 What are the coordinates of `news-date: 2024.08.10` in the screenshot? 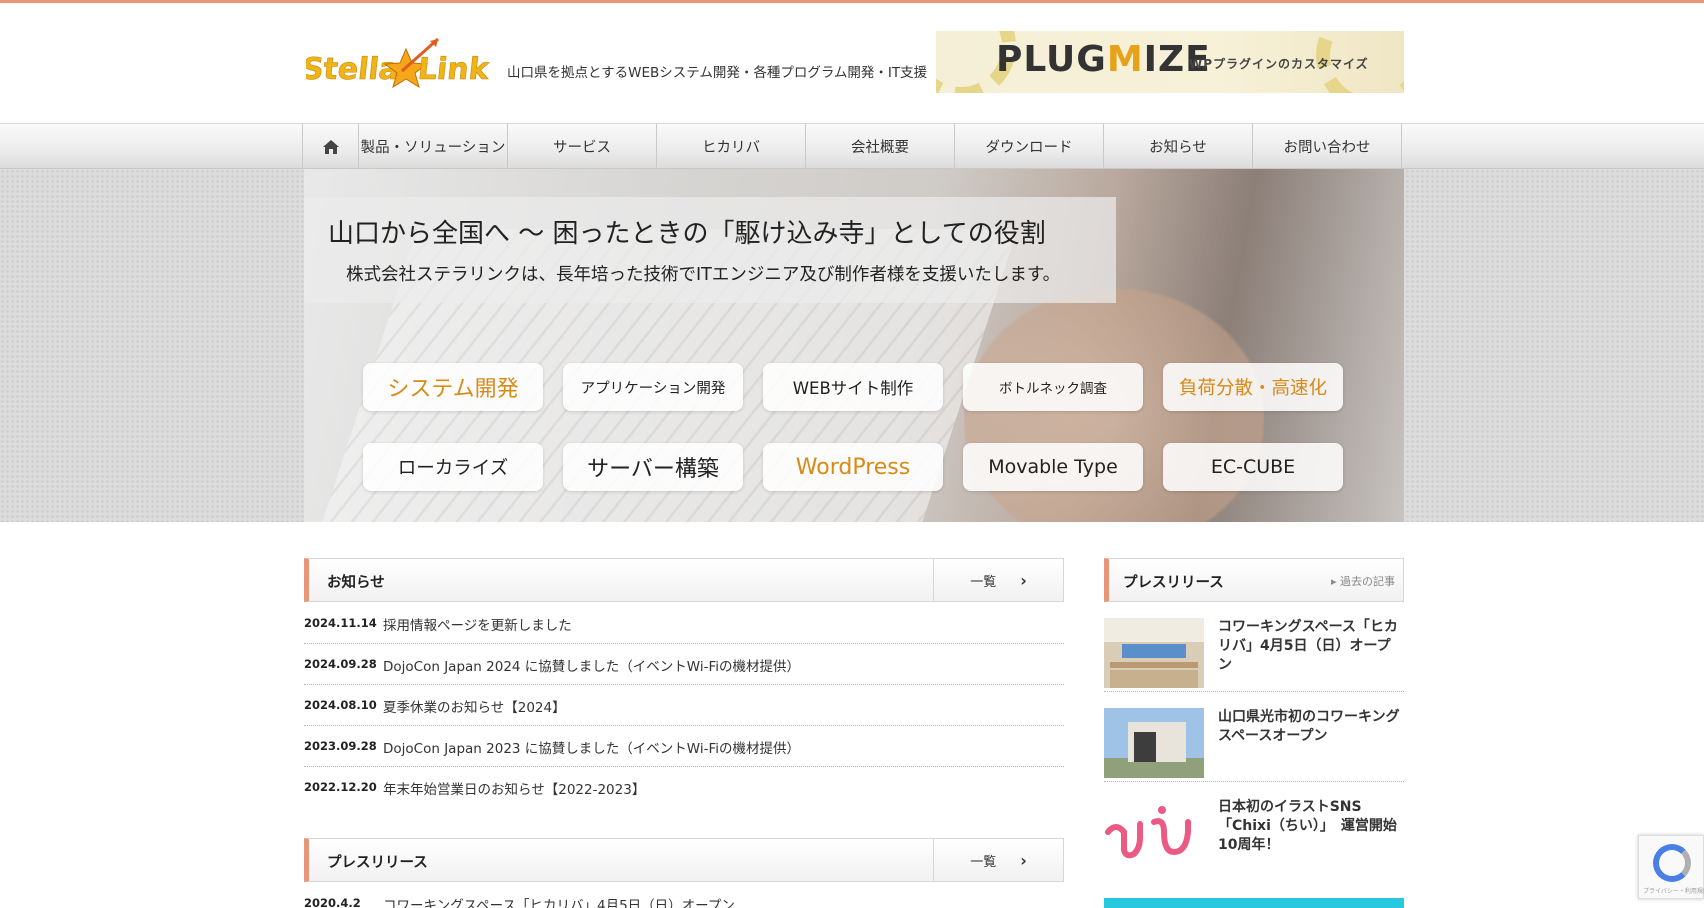 It's located at (340, 705).